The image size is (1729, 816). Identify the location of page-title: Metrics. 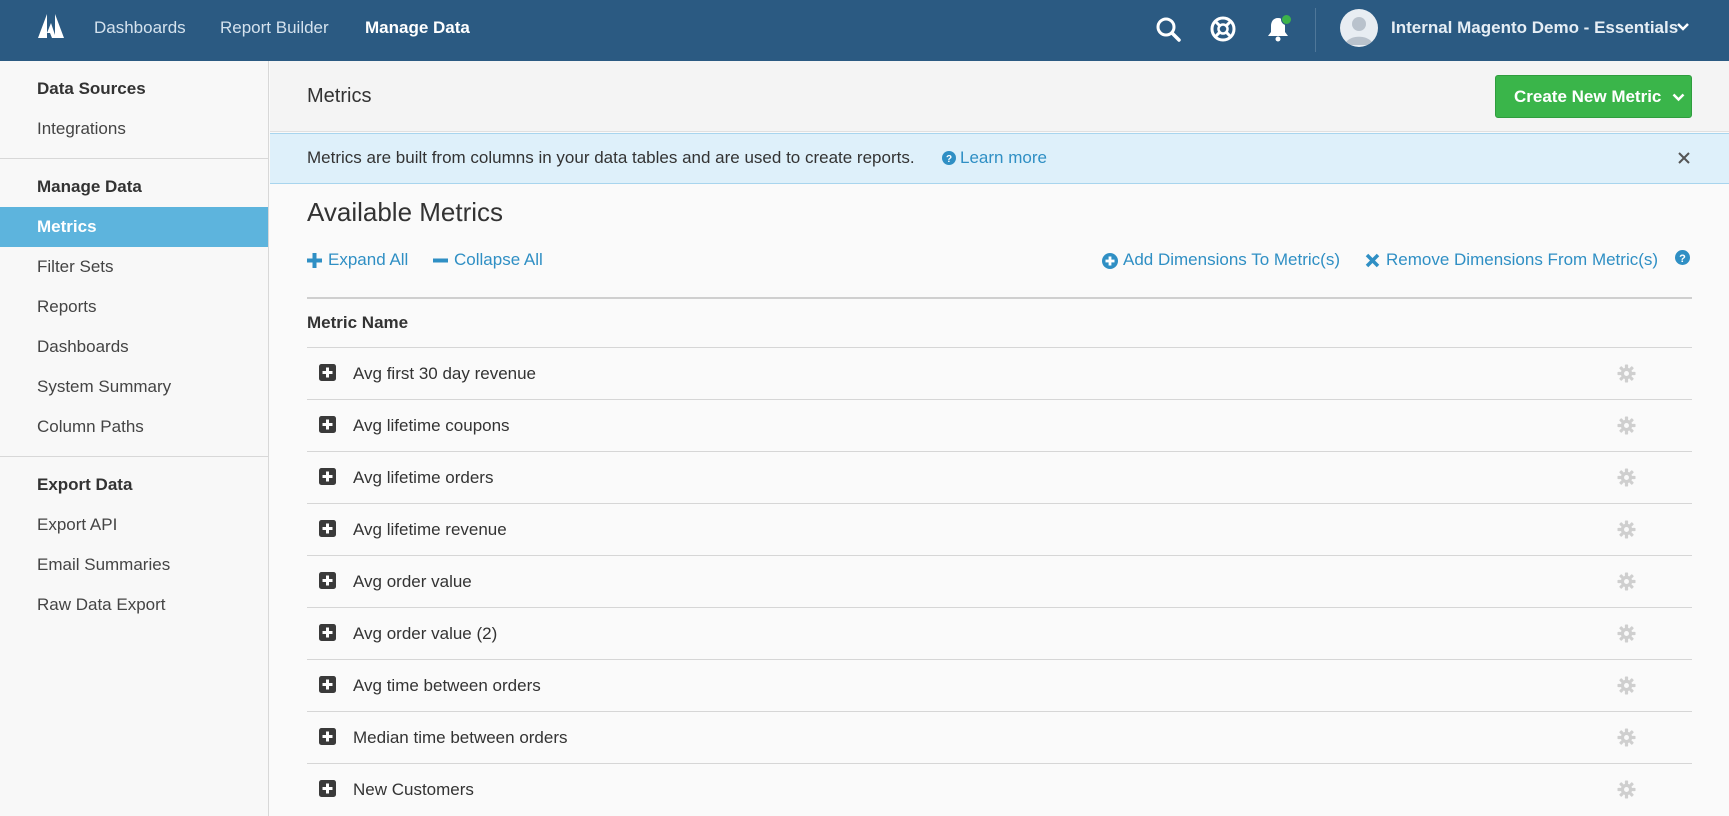
(339, 96).